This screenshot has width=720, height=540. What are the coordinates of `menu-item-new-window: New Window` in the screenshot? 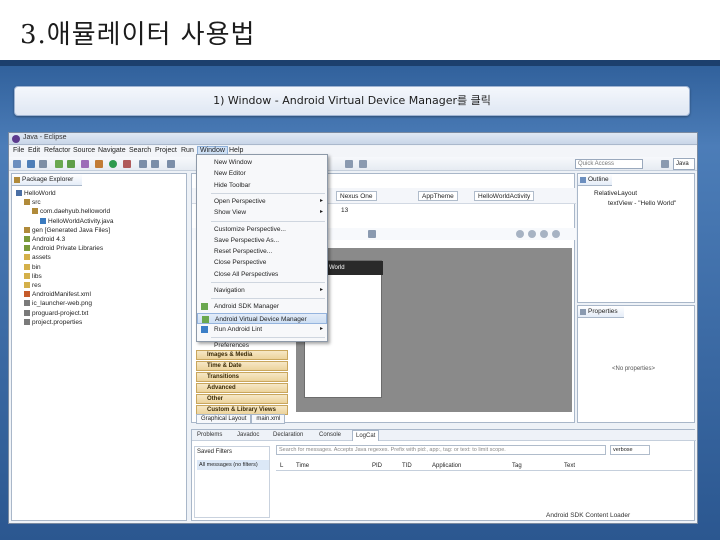 It's located at (262, 162).